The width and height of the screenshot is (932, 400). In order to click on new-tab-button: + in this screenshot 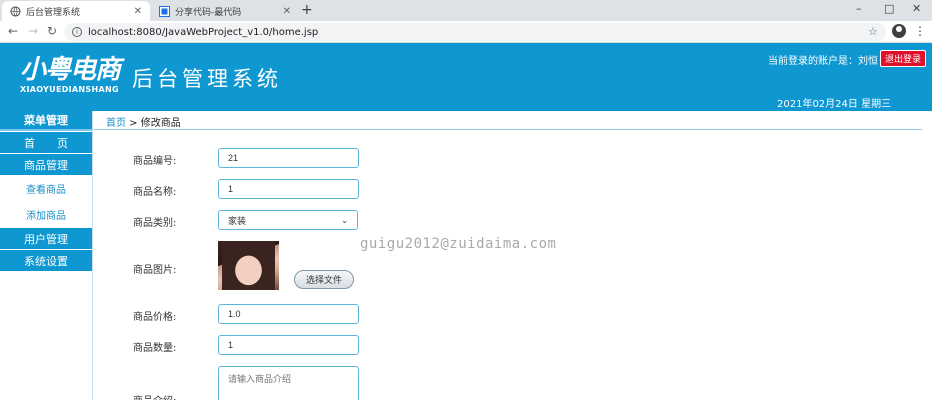, I will do `click(307, 10)`.